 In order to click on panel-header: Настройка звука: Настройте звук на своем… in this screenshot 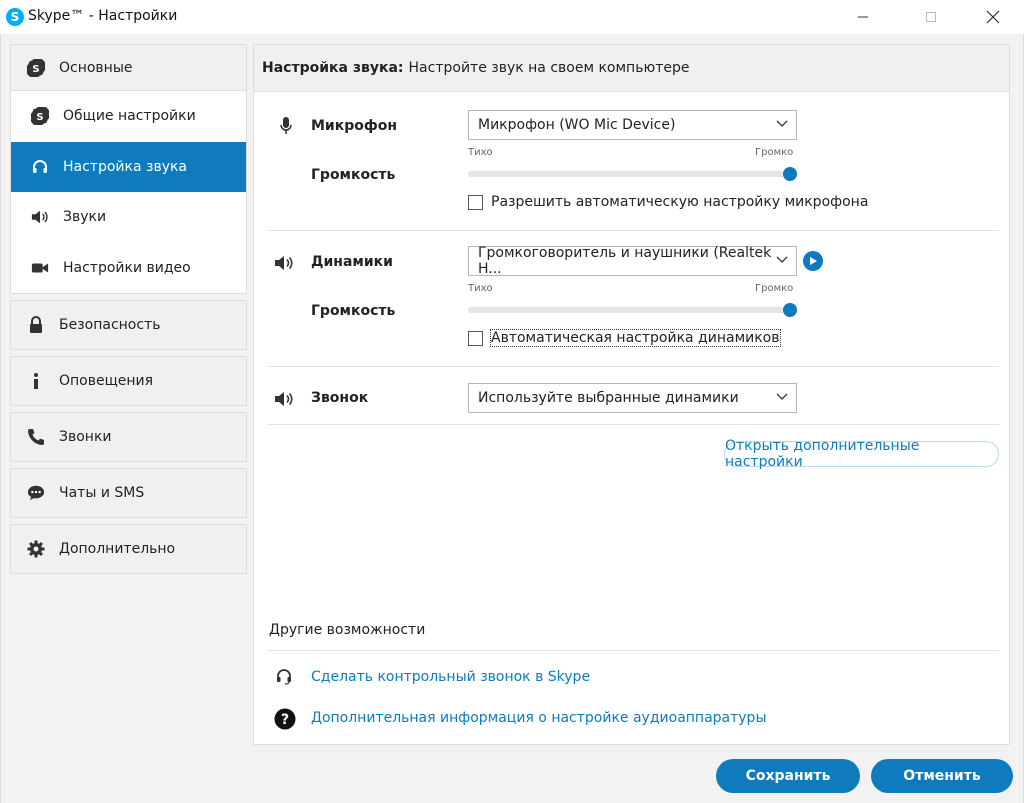, I will do `click(631, 68)`.